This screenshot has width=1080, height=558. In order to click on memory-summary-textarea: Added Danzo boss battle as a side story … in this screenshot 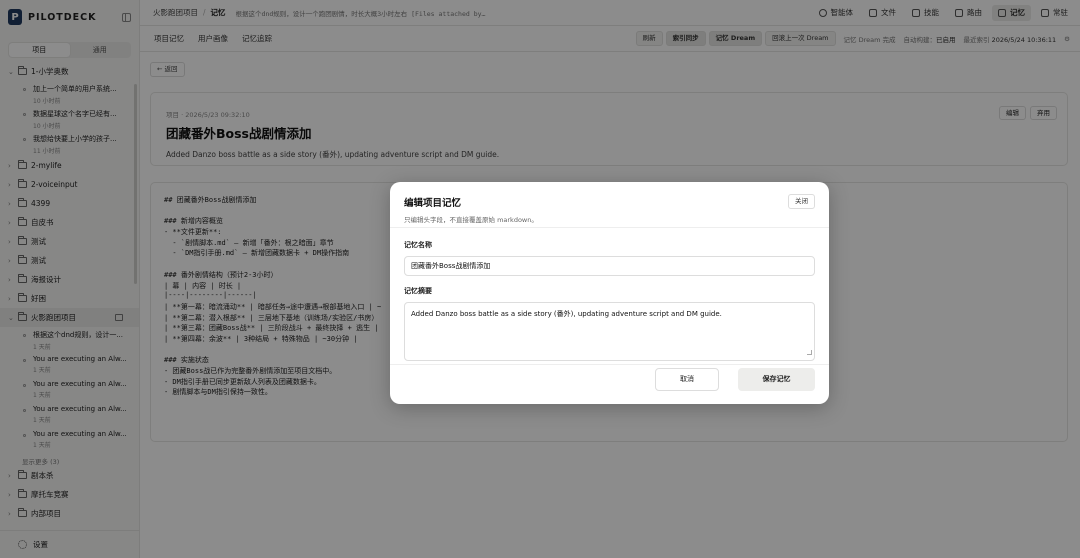, I will do `click(609, 331)`.